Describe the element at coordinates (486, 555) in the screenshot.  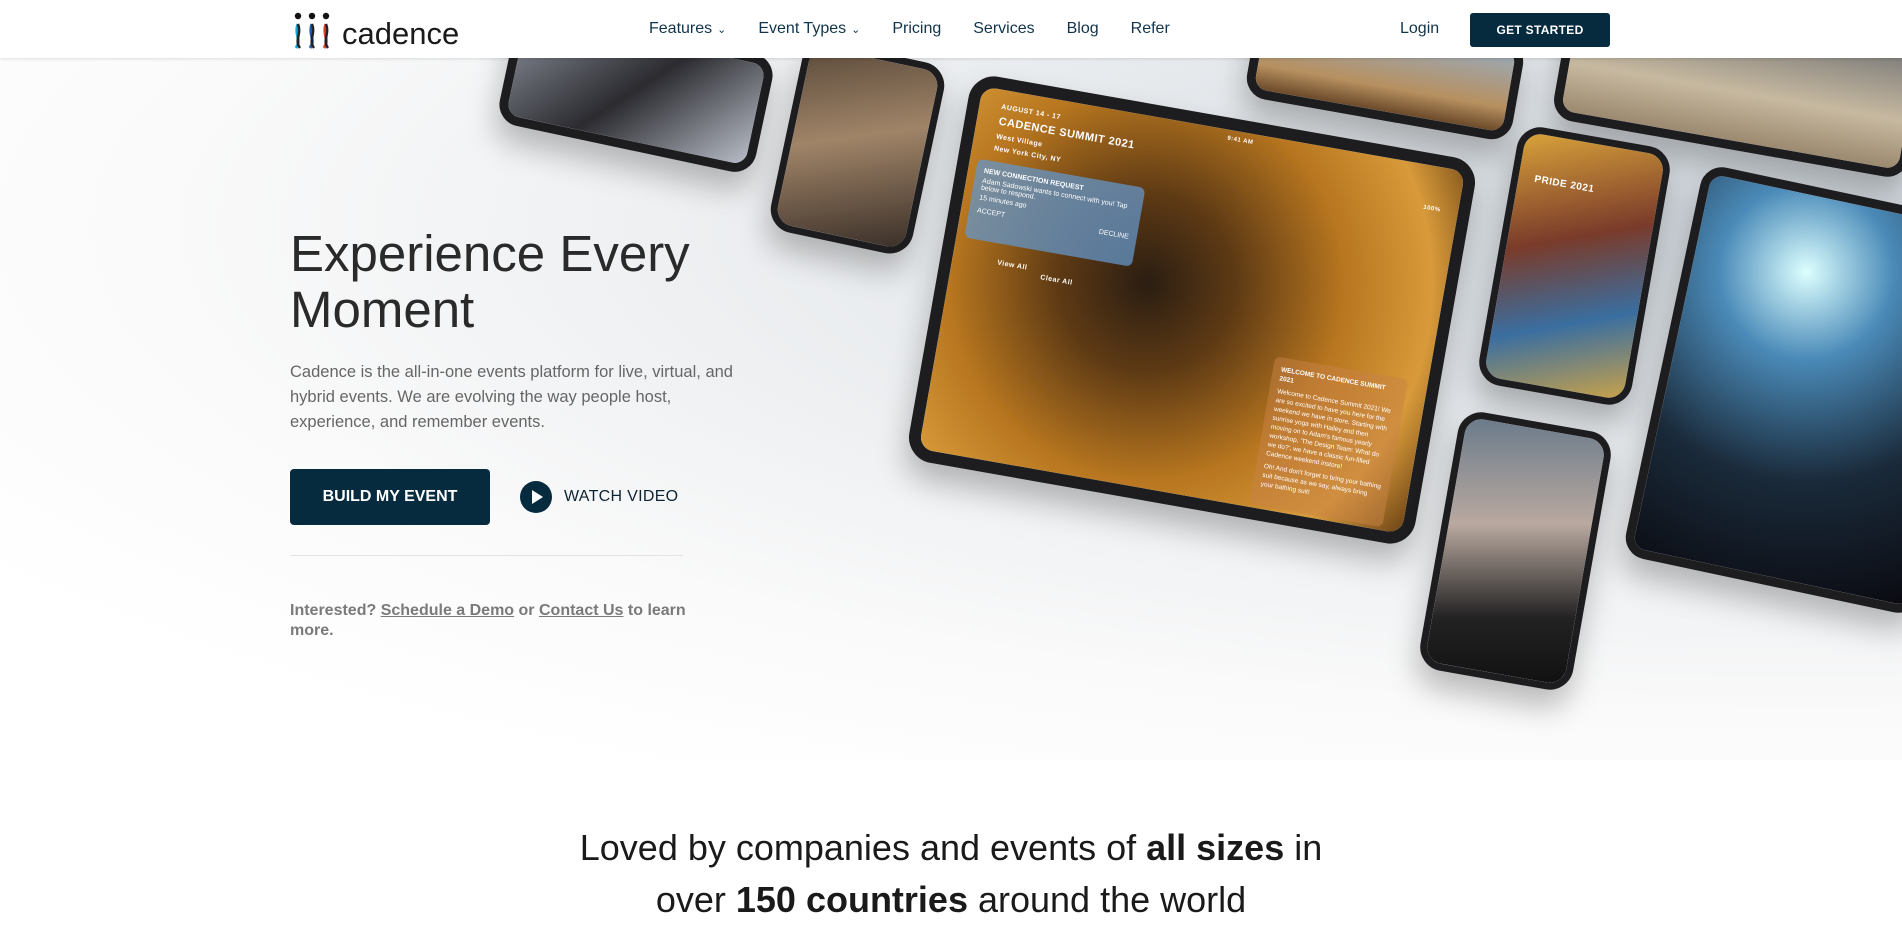
I see `divider` at that location.